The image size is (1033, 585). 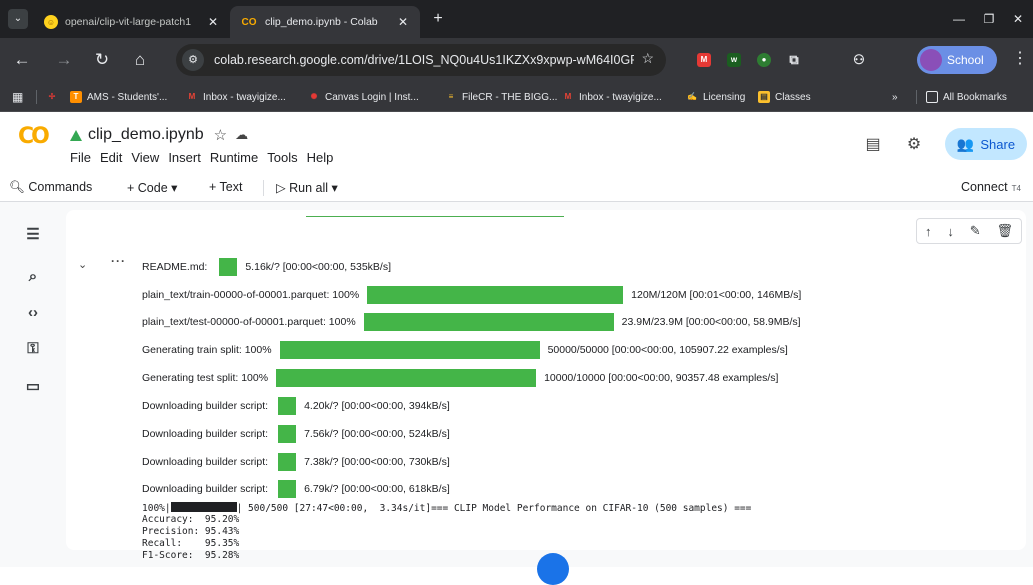 I want to click on site-info-icon: ⚙, so click(x=193, y=60).